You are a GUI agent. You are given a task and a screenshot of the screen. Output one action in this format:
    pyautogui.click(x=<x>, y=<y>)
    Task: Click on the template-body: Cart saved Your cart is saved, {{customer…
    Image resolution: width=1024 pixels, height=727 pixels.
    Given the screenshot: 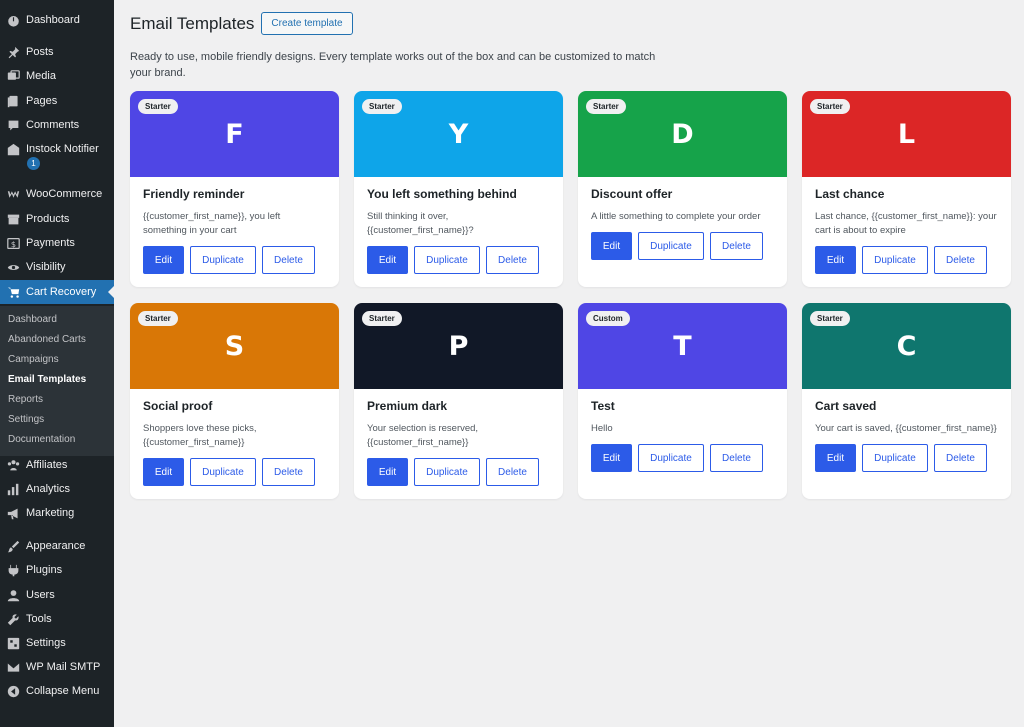 What is the action you would take?
    pyautogui.click(x=906, y=430)
    